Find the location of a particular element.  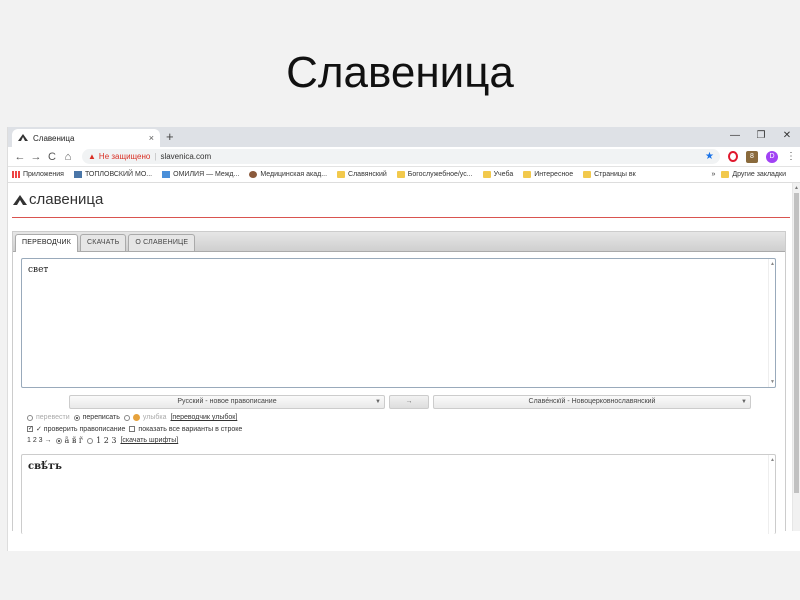

vk-icon is located at coordinates (77, 174).